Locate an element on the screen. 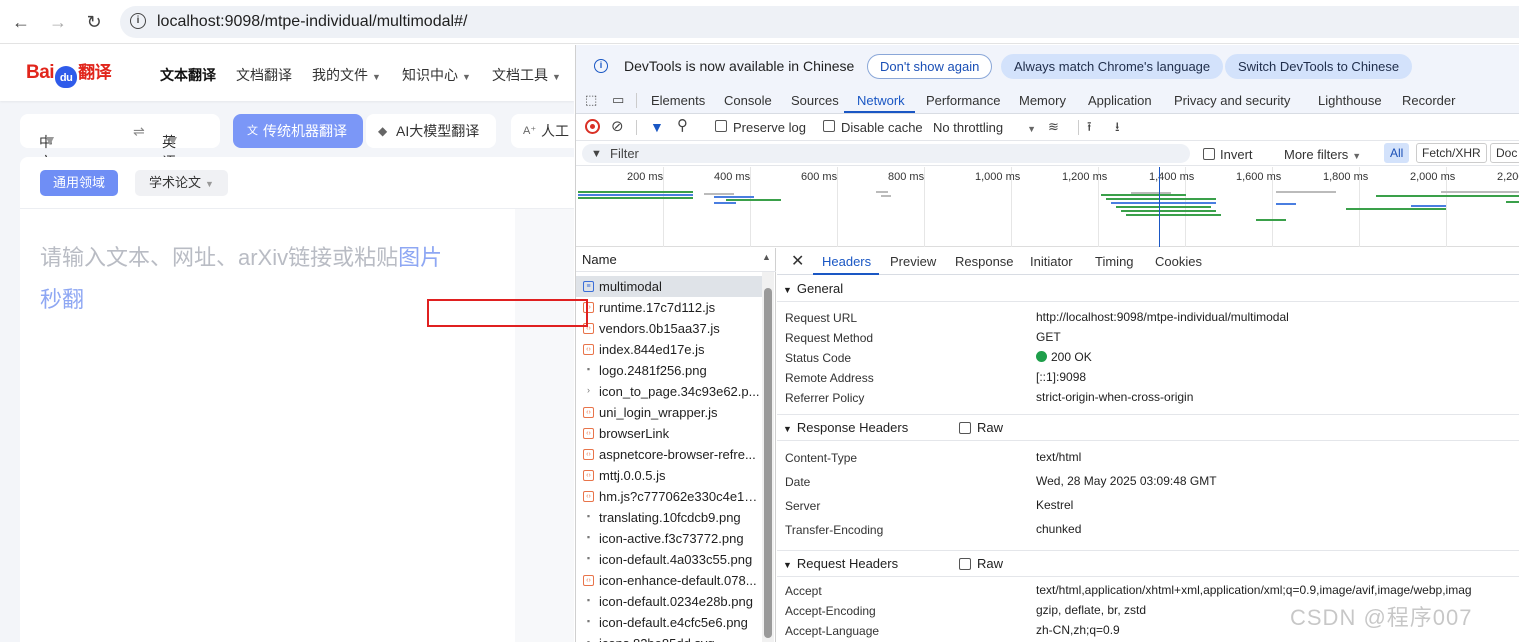 This screenshot has width=1519, height=642. request-row: ‹› uni_login_wrapper.js is located at coordinates (669, 412).